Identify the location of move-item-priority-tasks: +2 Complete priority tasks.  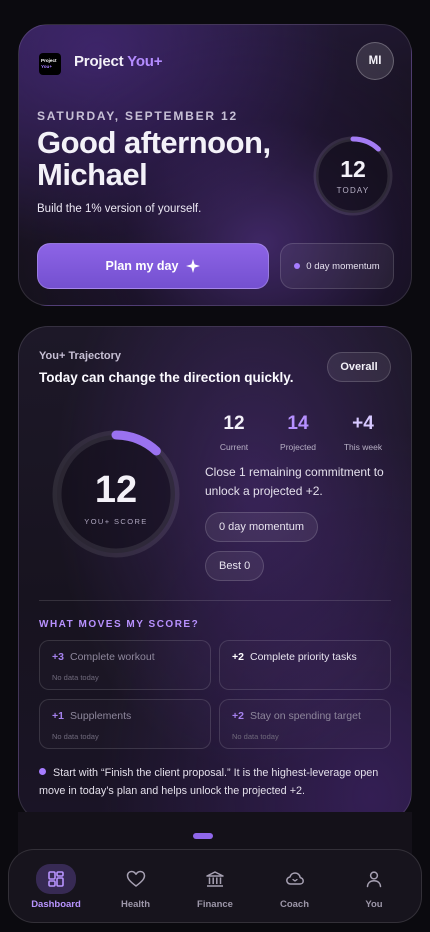
(305, 665).